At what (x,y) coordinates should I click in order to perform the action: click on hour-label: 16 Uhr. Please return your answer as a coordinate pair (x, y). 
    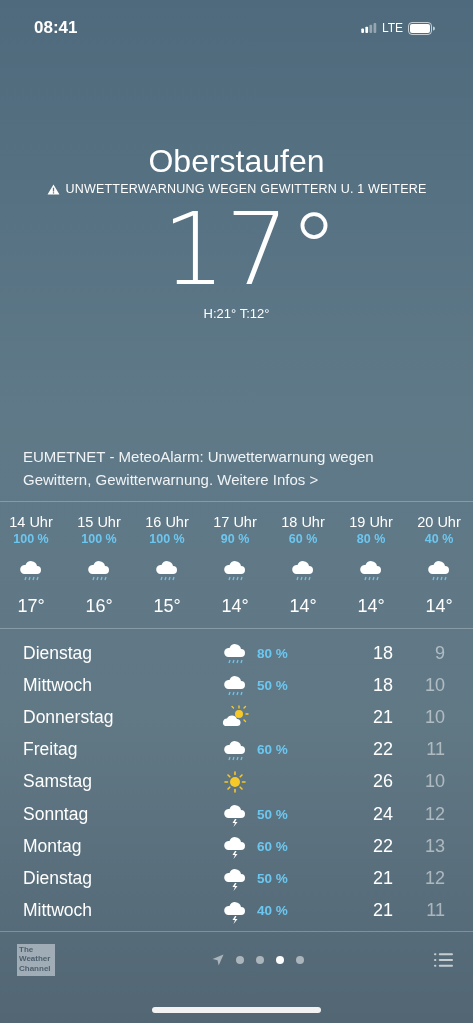
    Looking at the image, I should click on (167, 522).